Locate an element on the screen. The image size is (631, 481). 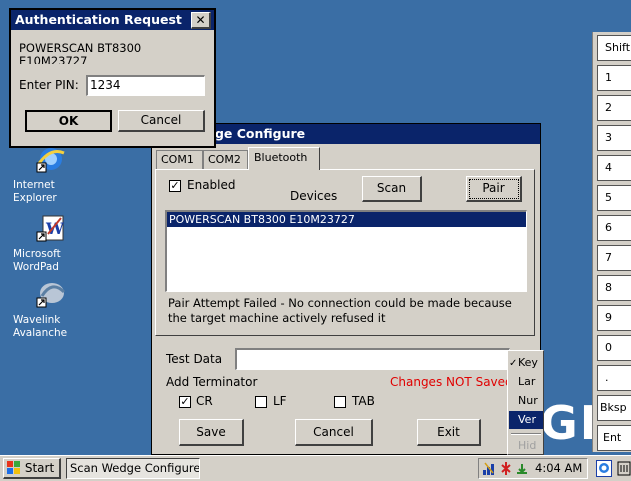
icon-label: Microsoft is located at coordinates (37, 254).